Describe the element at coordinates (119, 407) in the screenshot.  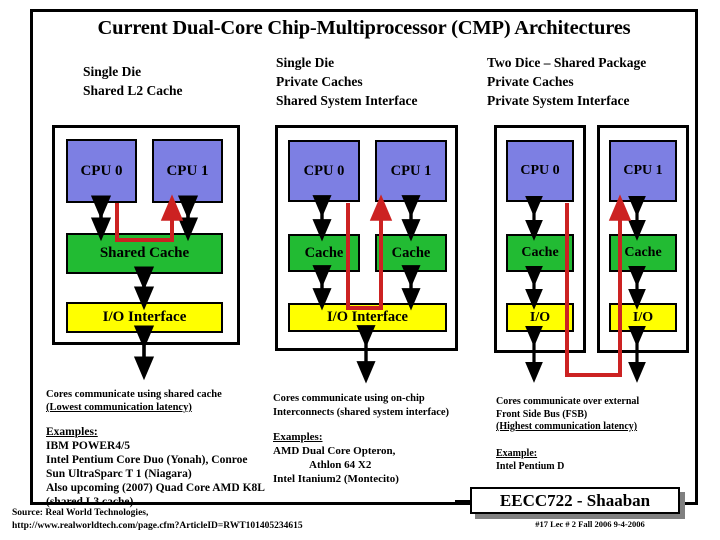
I see `note-line-emphasis: (Lowest communication latency)` at that location.